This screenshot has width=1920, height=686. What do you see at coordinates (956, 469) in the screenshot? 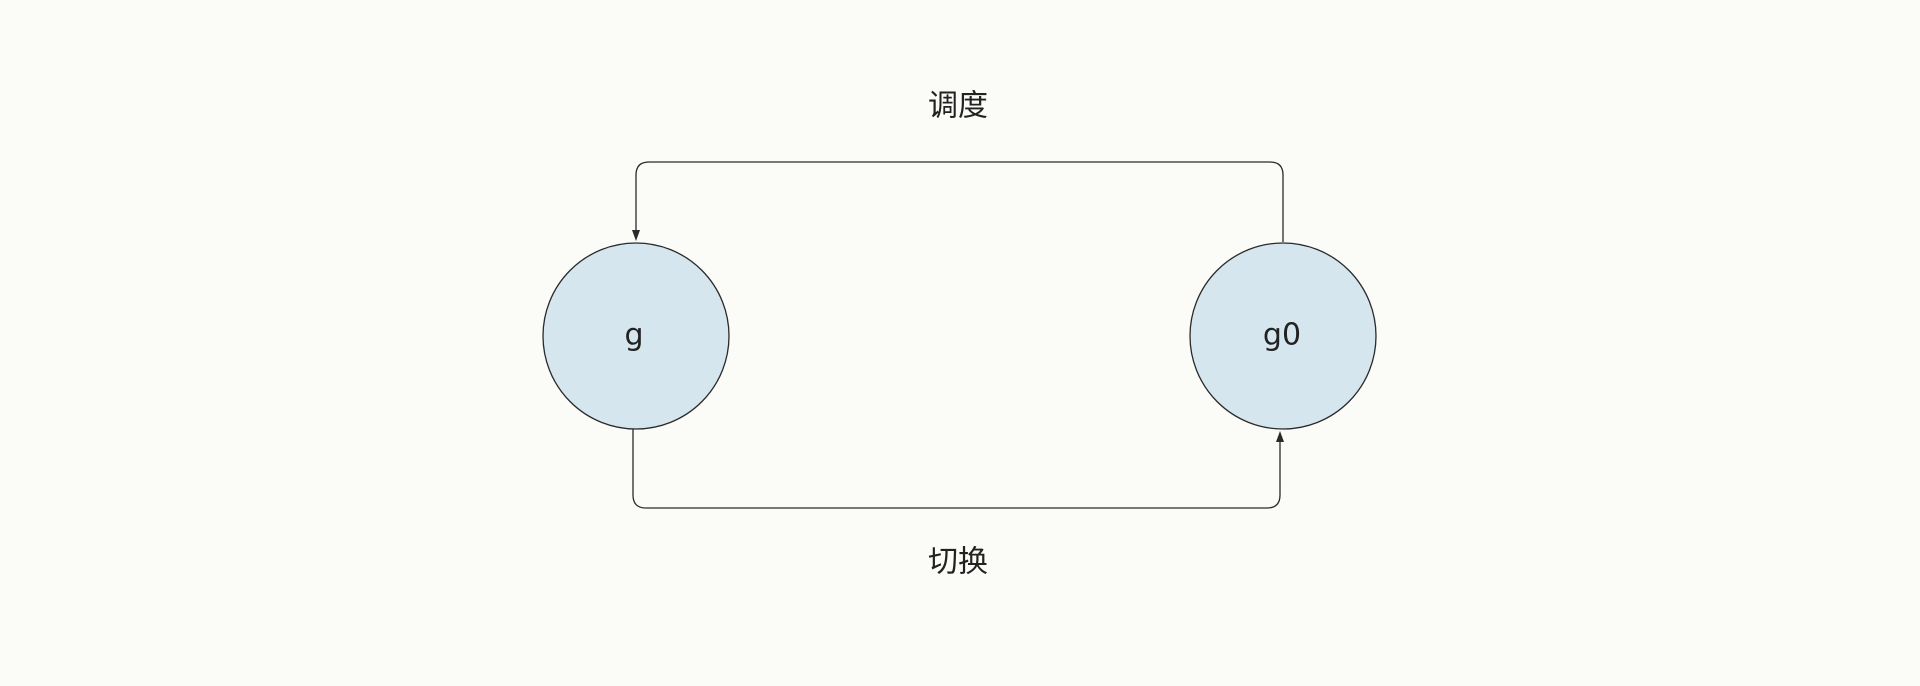
I see `switch-connector-line` at bounding box center [956, 469].